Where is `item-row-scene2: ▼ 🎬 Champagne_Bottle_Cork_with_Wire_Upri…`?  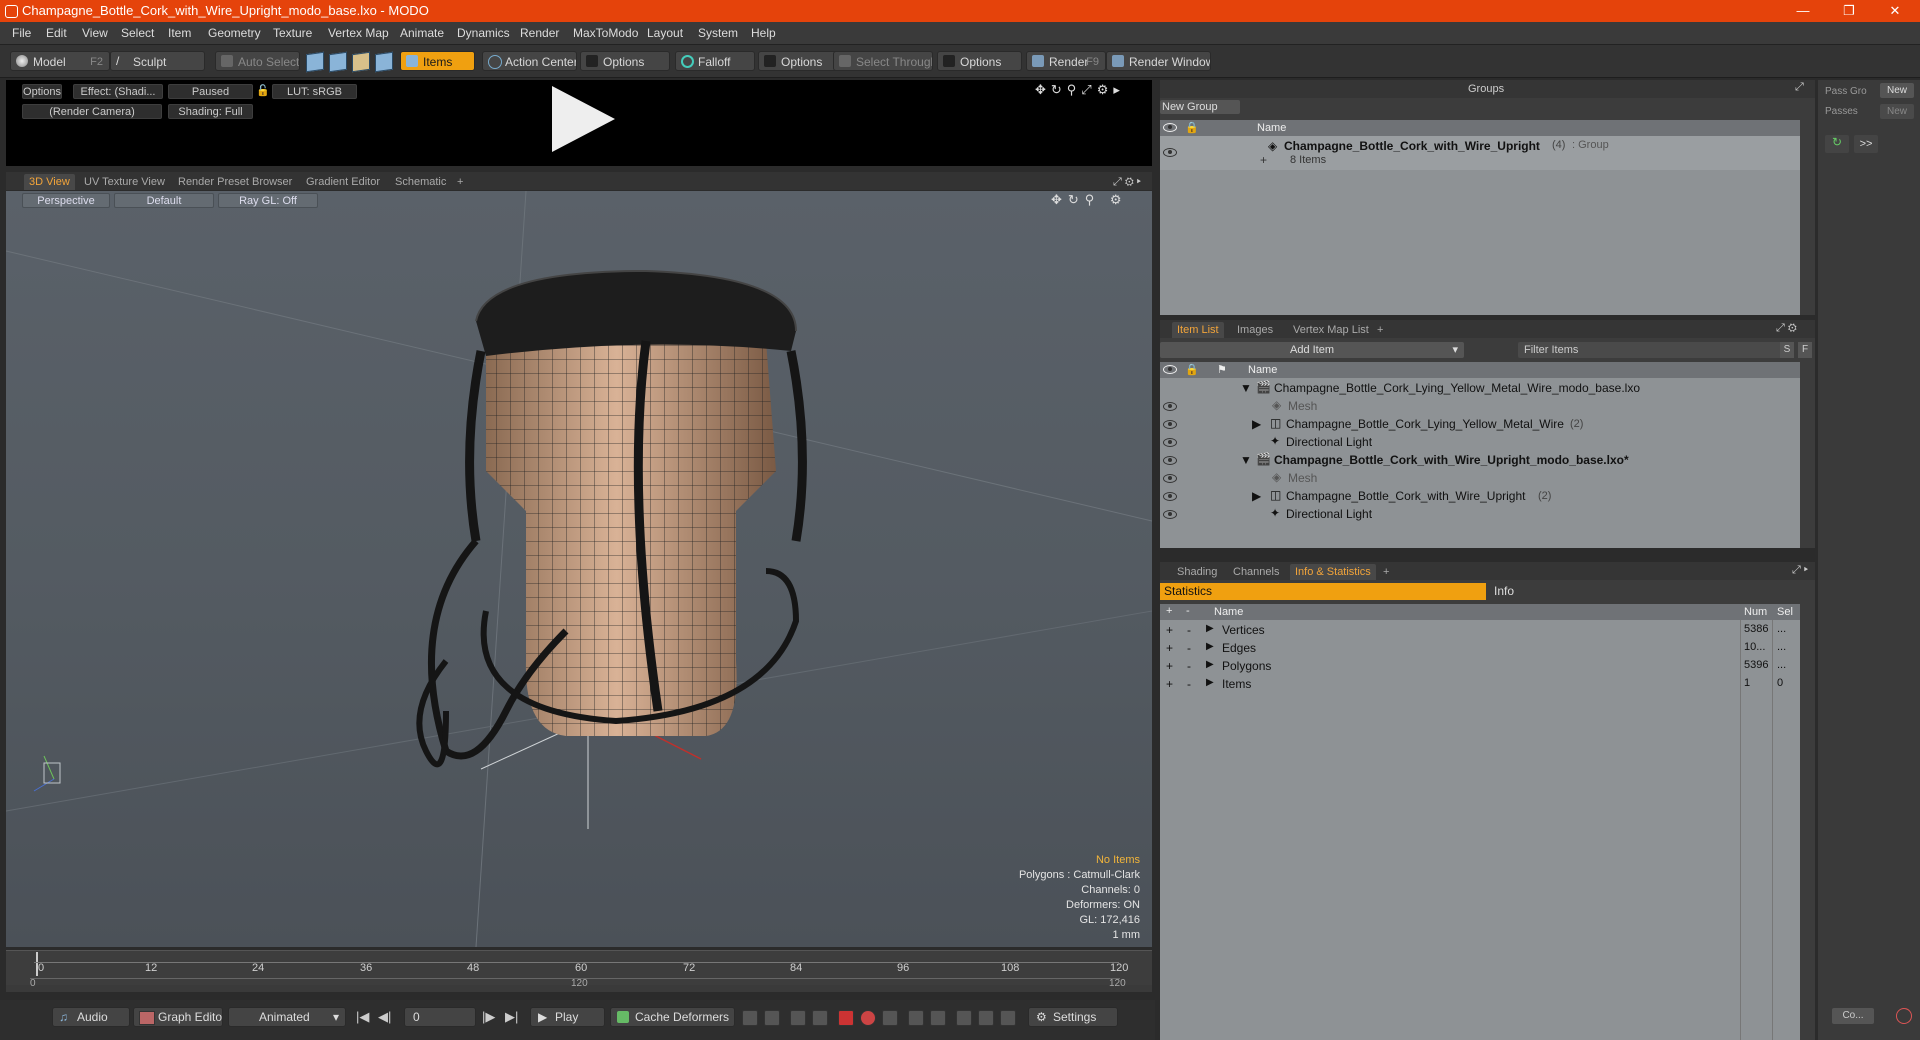 item-row-scene2: ▼ 🎬 Champagne_Bottle_Cork_with_Wire_Upri… is located at coordinates (1480, 460).